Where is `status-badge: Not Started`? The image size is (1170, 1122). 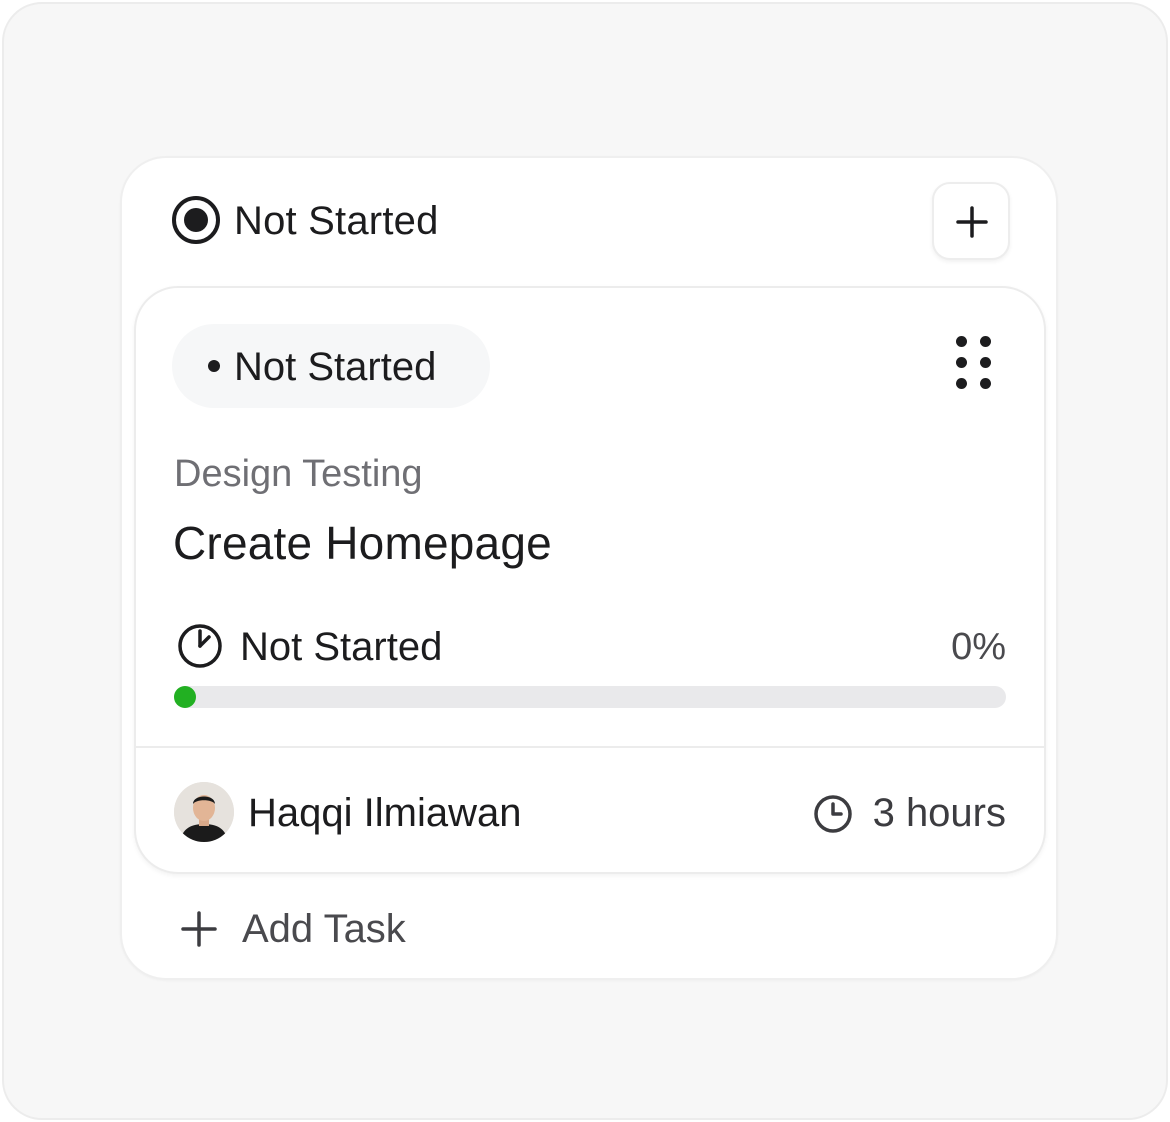
status-badge: Not Started is located at coordinates (331, 366).